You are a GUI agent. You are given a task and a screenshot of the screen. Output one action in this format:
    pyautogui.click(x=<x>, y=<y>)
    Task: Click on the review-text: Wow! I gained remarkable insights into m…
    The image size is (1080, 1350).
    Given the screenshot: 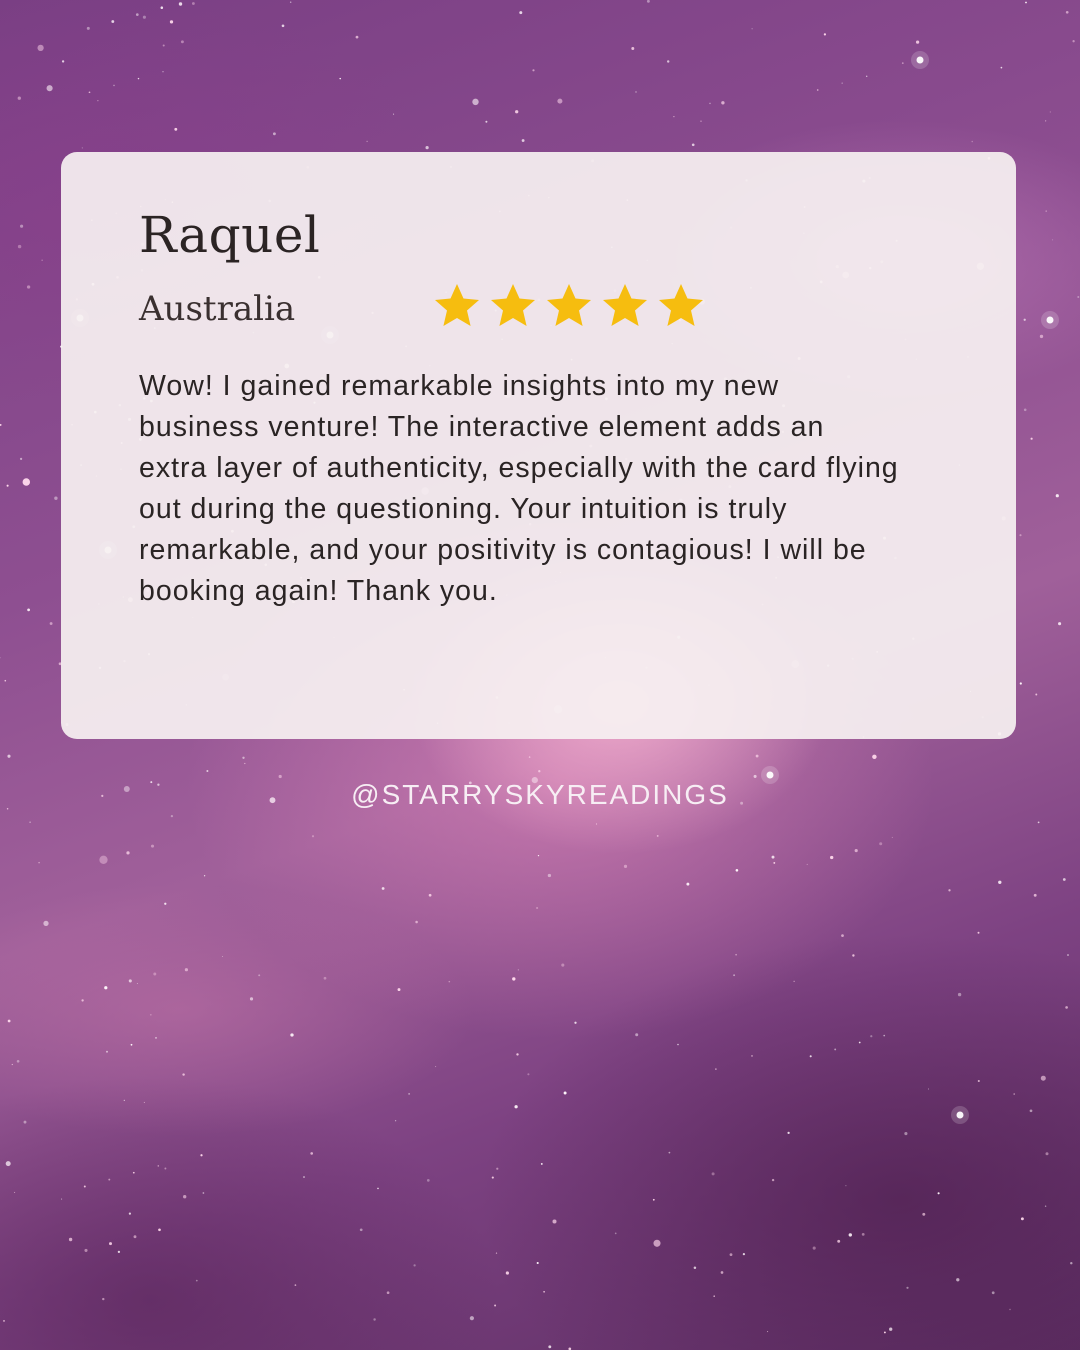 What is the action you would take?
    pyautogui.click(x=519, y=488)
    